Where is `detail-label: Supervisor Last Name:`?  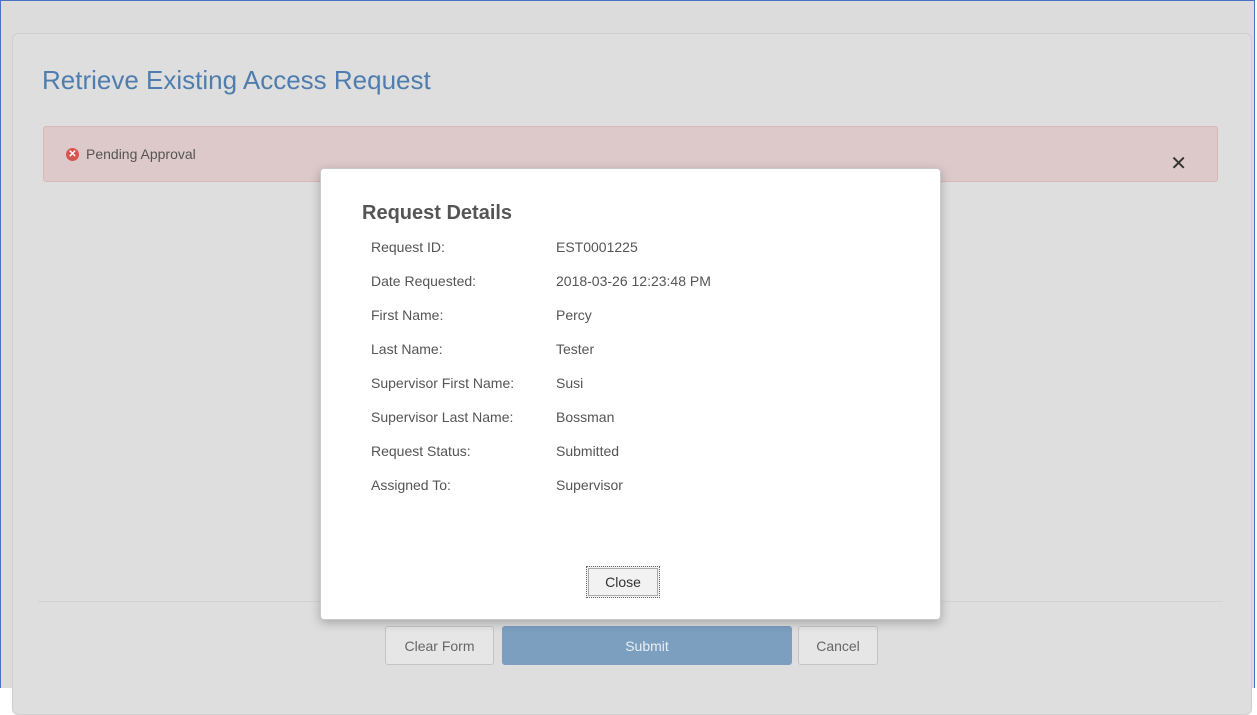 detail-label: Supervisor Last Name: is located at coordinates (442, 417).